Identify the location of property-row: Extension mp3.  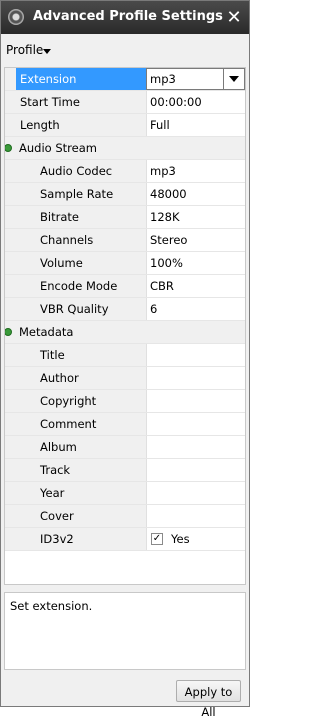
(125, 79).